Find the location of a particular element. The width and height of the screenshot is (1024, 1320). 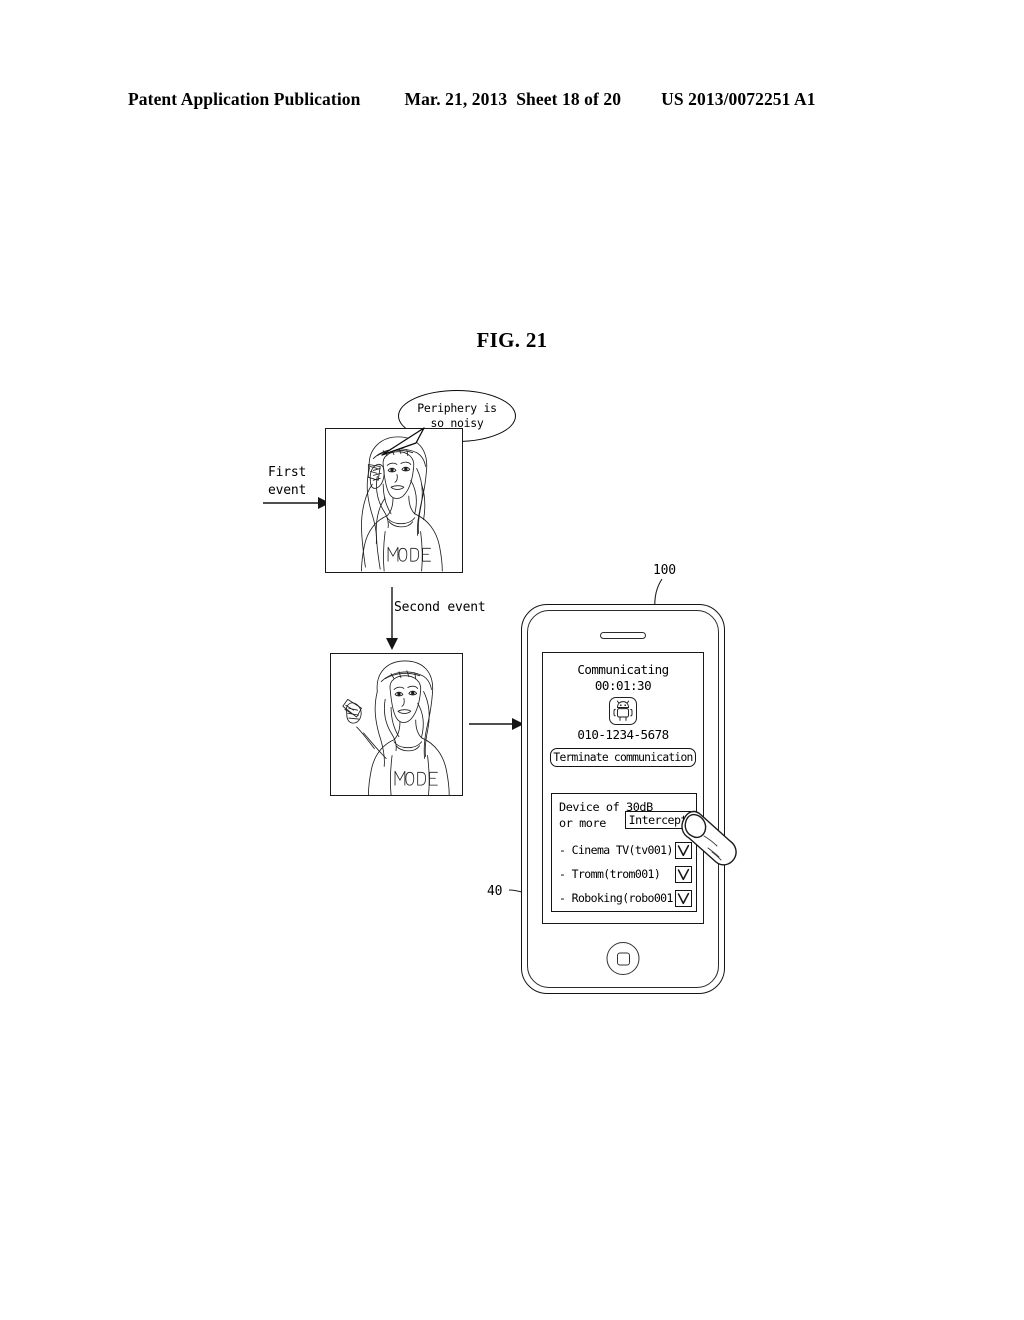

reference-numeral-100: 100 is located at coordinates (664, 570).